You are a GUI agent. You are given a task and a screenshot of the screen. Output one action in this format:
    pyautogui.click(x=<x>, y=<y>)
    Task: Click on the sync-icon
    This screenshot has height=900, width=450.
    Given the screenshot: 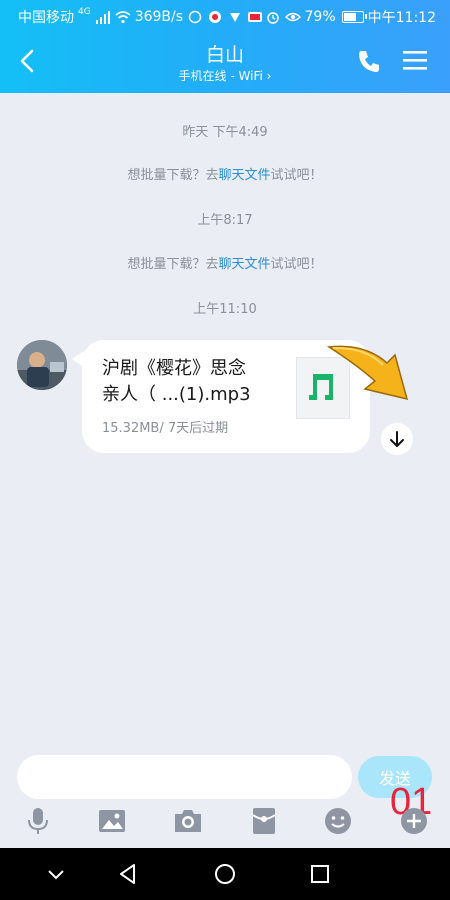 What is the action you would take?
    pyautogui.click(x=195, y=17)
    